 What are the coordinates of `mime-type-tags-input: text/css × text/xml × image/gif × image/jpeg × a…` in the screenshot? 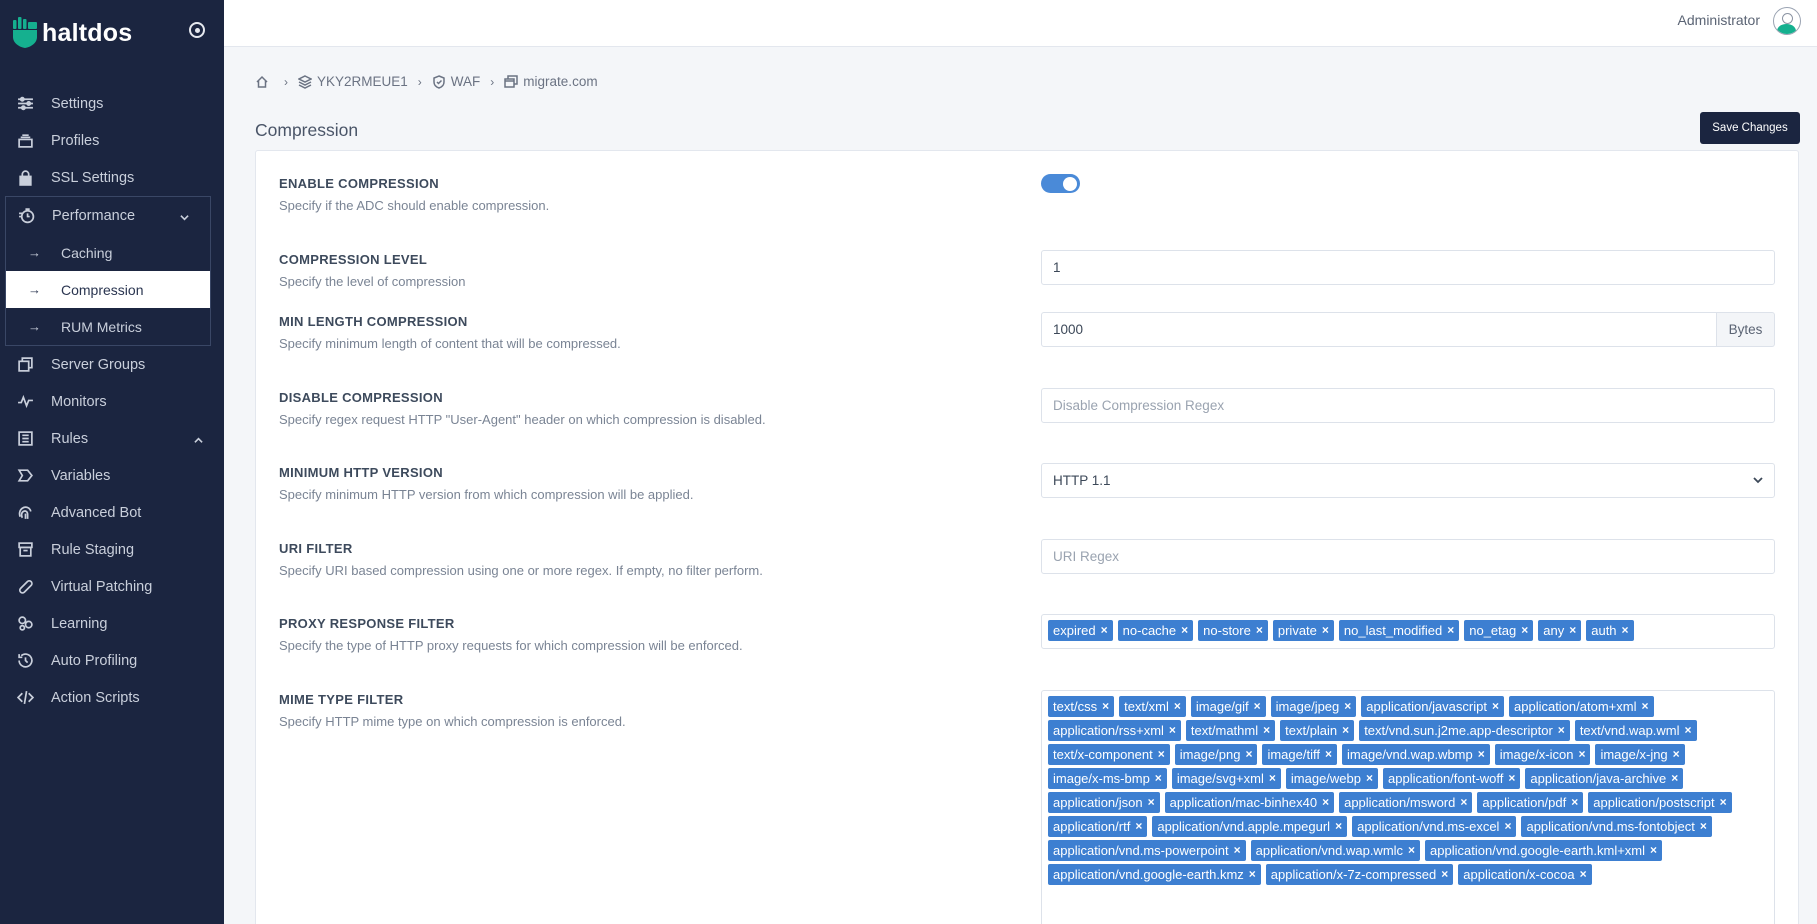 It's located at (1408, 807).